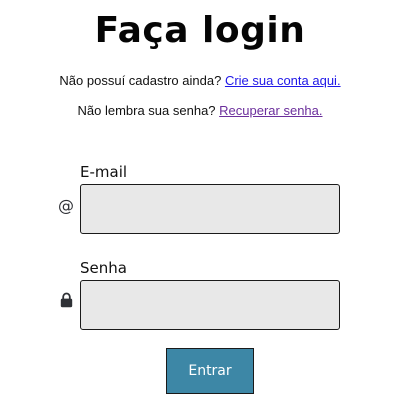 The width and height of the screenshot is (400, 400). What do you see at coordinates (210, 209) in the screenshot?
I see `email-field` at bounding box center [210, 209].